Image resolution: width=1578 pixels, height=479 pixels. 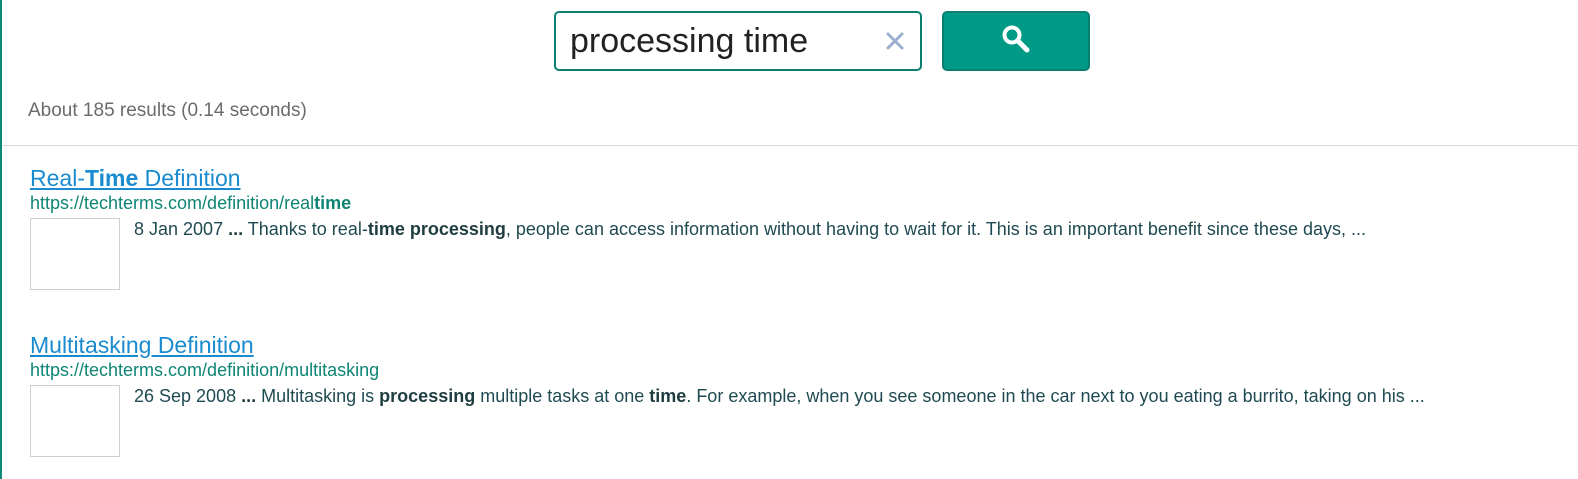 What do you see at coordinates (57, 178) in the screenshot?
I see `title-text: Real-` at bounding box center [57, 178].